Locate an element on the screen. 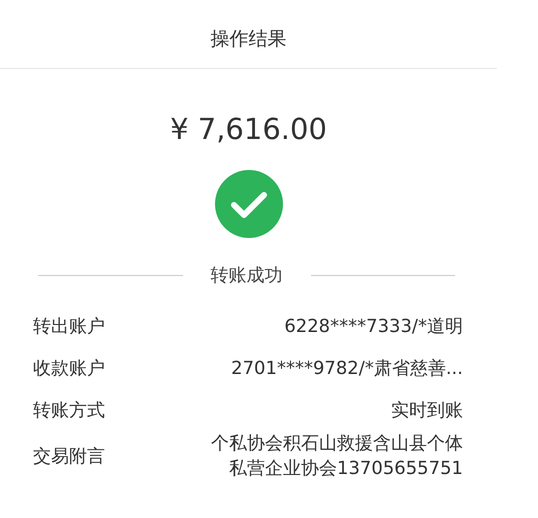  status-text: 转账成功 is located at coordinates (246, 275).